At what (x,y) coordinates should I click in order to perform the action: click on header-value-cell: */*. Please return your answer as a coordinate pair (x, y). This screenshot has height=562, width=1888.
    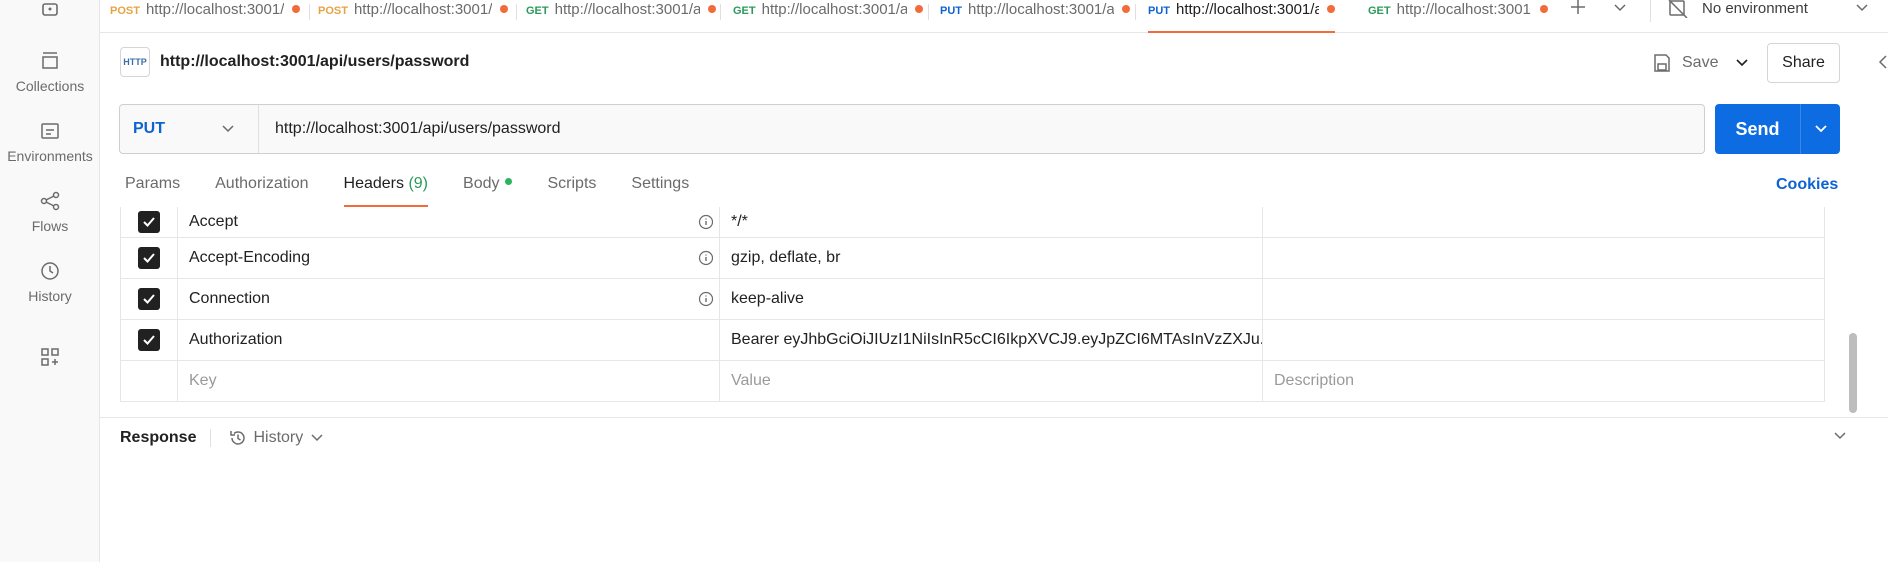
    Looking at the image, I should click on (991, 222).